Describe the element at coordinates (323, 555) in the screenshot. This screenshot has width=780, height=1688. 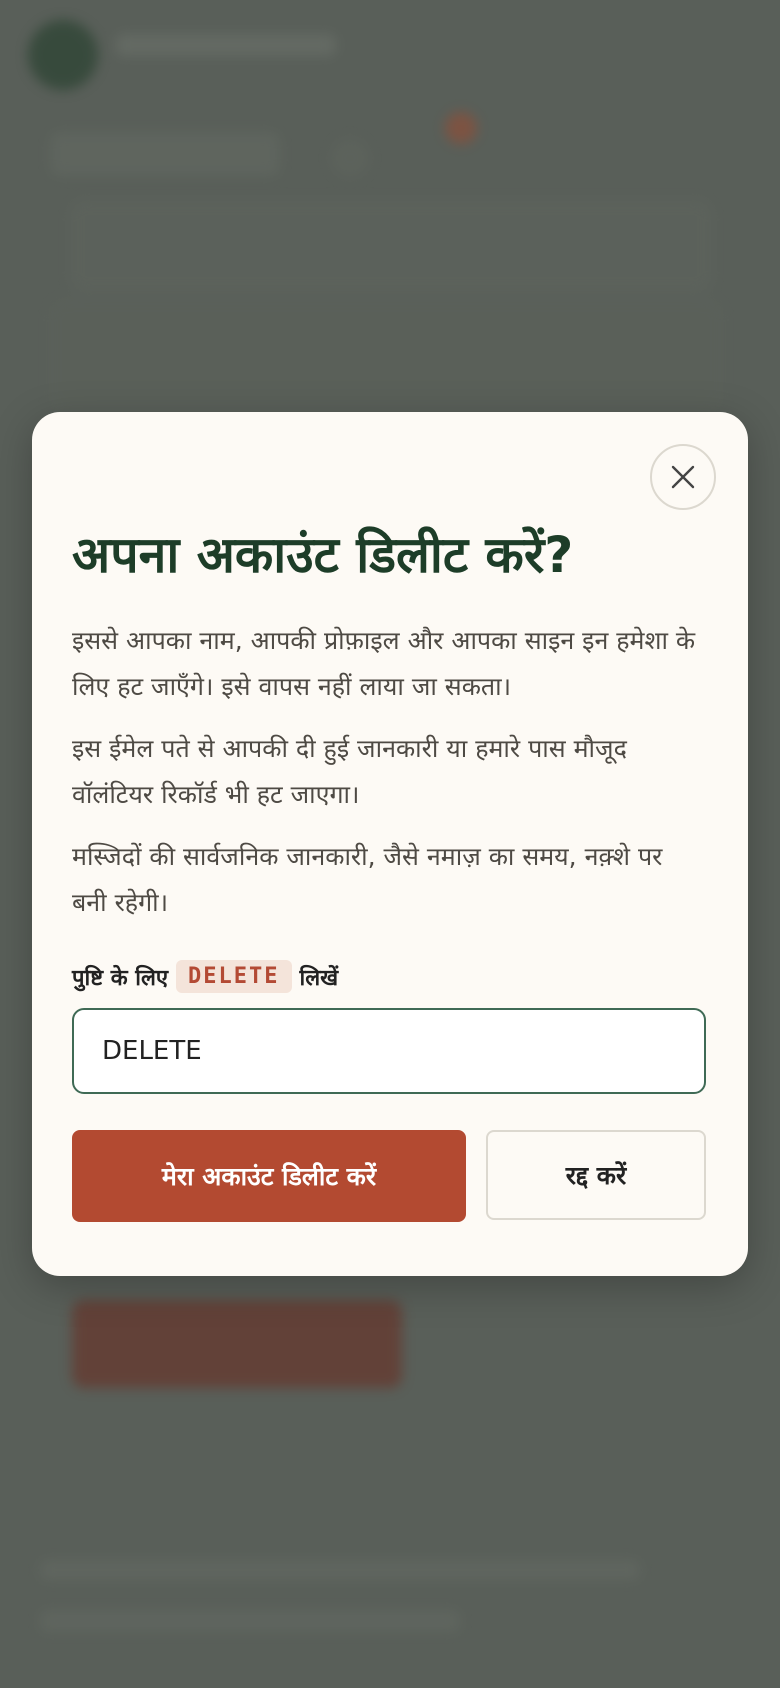
I see `dialog-title: अपना अकाउंट डिलीट करें?` at that location.